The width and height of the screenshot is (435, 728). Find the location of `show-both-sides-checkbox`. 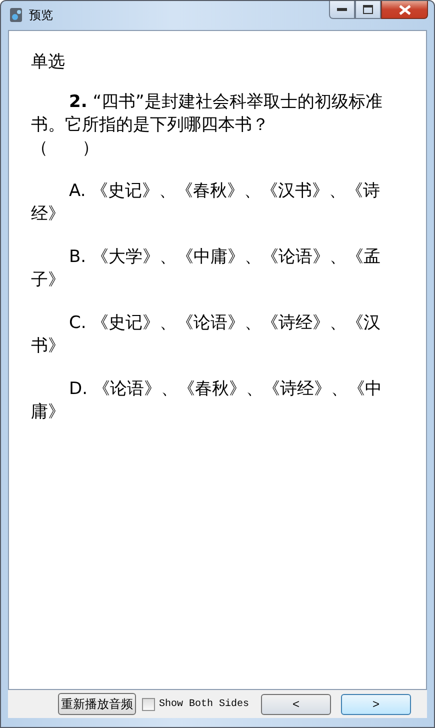

show-both-sides-checkbox is located at coordinates (148, 704).